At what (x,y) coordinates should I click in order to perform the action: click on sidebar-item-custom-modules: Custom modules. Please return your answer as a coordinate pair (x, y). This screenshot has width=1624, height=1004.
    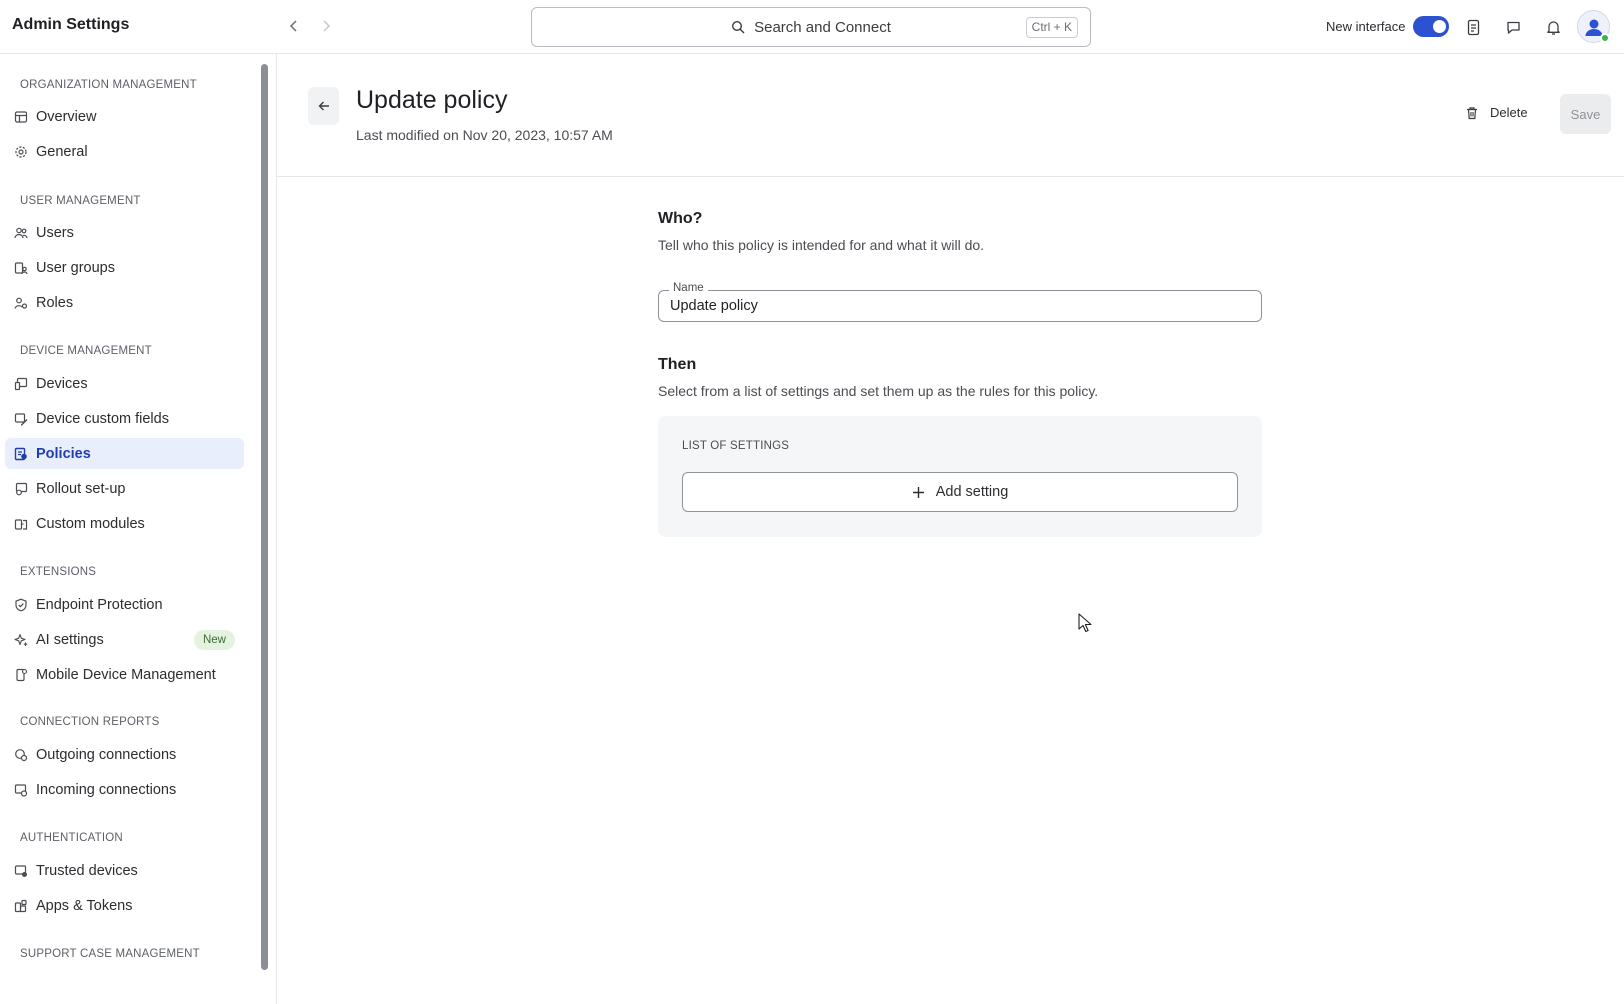
    Looking at the image, I should click on (124, 523).